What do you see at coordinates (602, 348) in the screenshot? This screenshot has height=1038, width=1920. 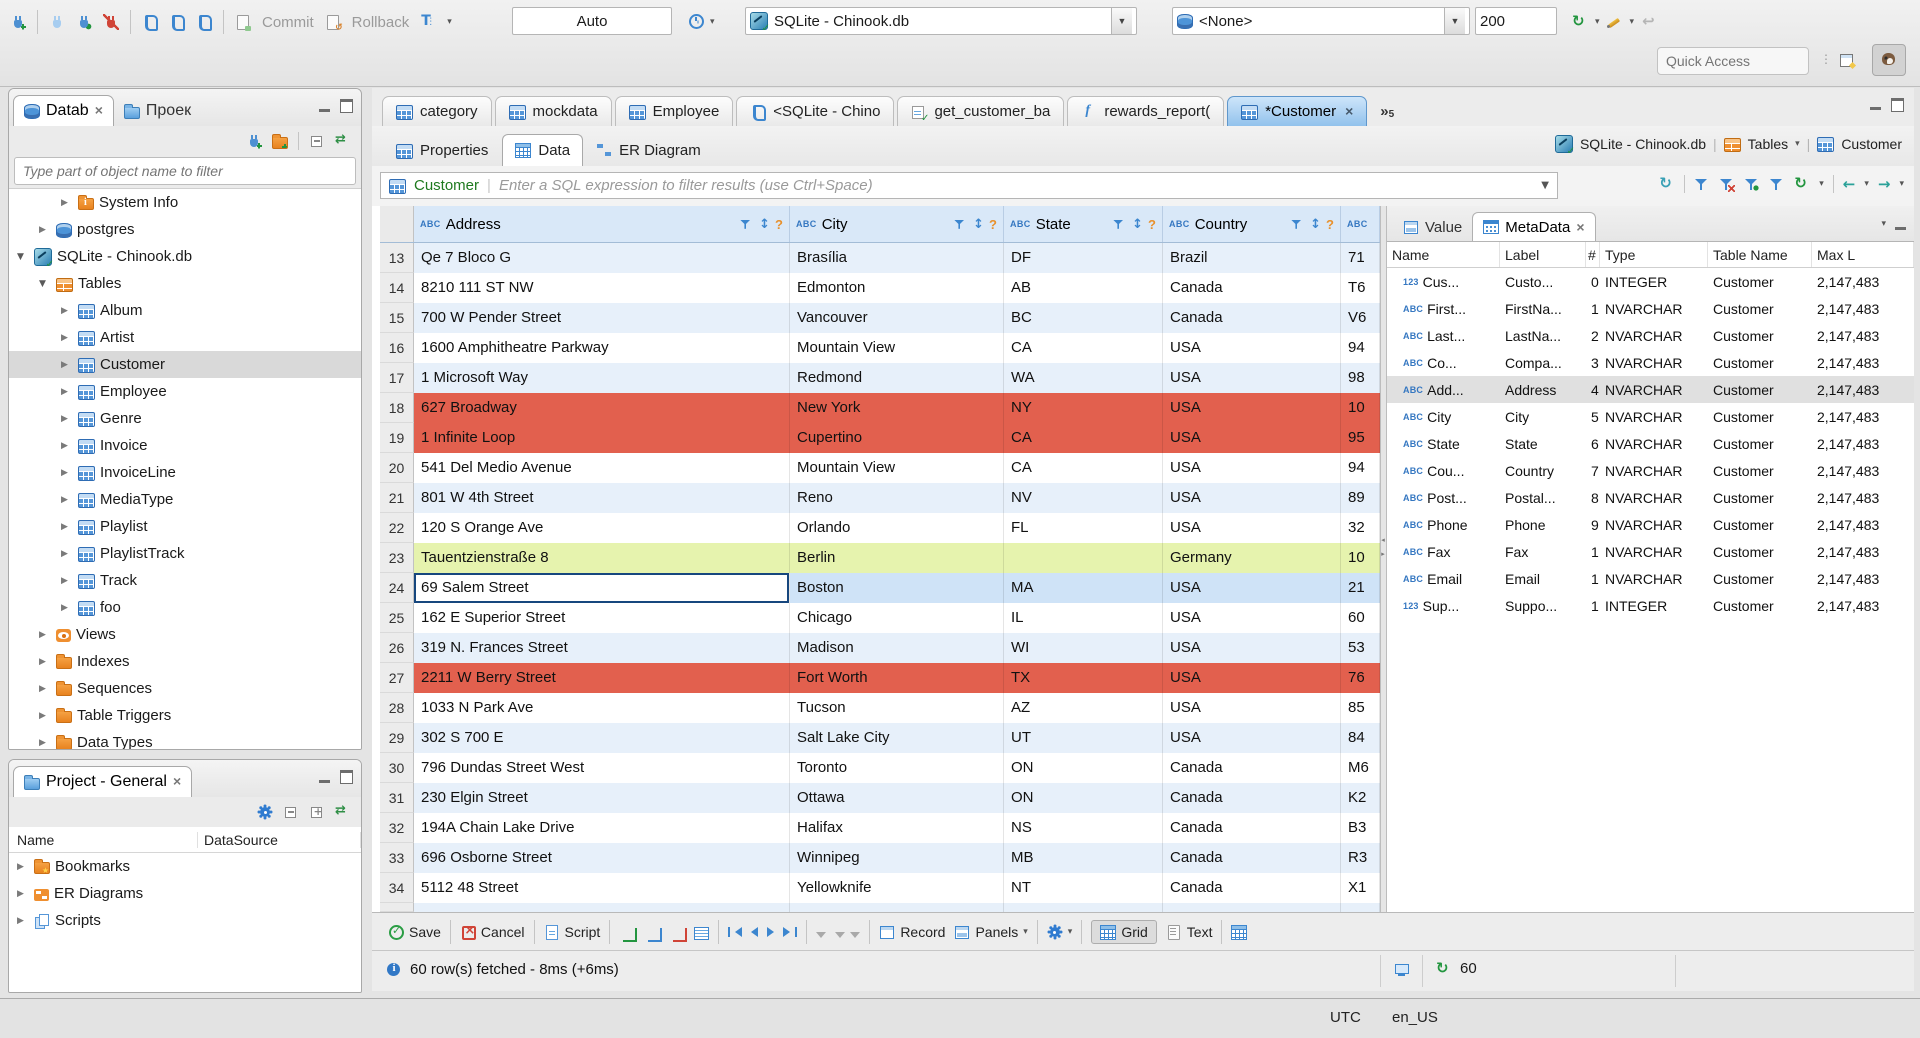 I see `cell-address: 1600 Amphitheatre Parkway` at bounding box center [602, 348].